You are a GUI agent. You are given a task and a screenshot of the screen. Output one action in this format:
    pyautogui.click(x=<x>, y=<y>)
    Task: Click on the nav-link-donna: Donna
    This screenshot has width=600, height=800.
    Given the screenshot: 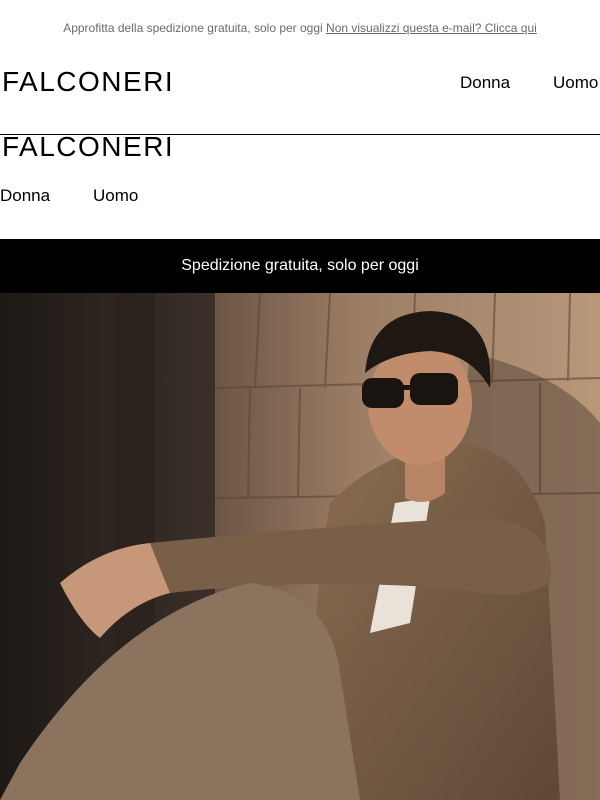 What is the action you would take?
    pyautogui.click(x=485, y=82)
    